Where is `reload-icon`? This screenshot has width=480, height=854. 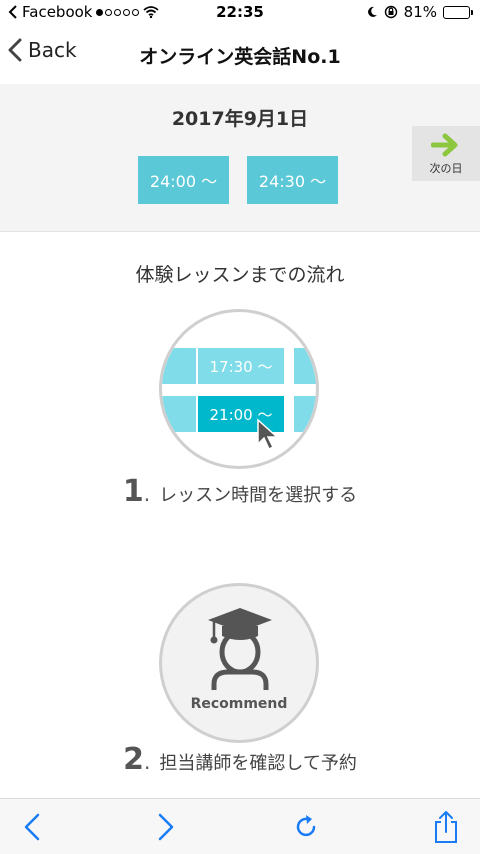 reload-icon is located at coordinates (306, 826).